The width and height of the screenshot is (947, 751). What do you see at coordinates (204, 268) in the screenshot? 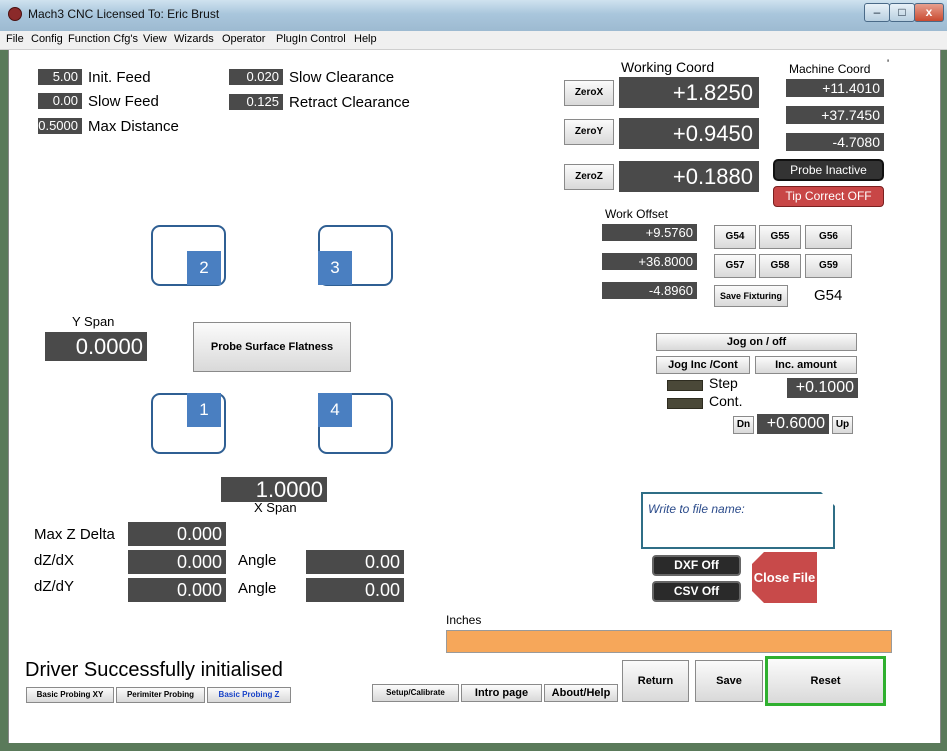
I see `probe-point-2: 2` at bounding box center [204, 268].